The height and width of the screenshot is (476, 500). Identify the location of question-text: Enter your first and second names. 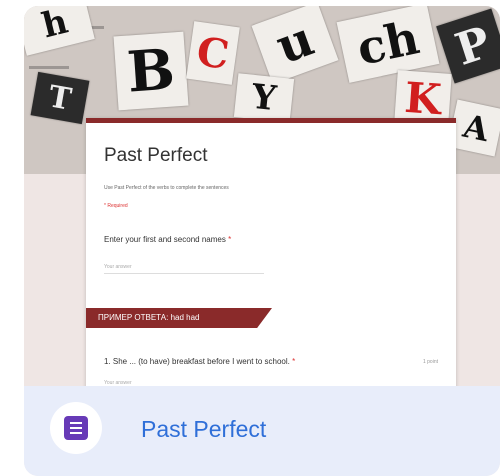
(165, 239).